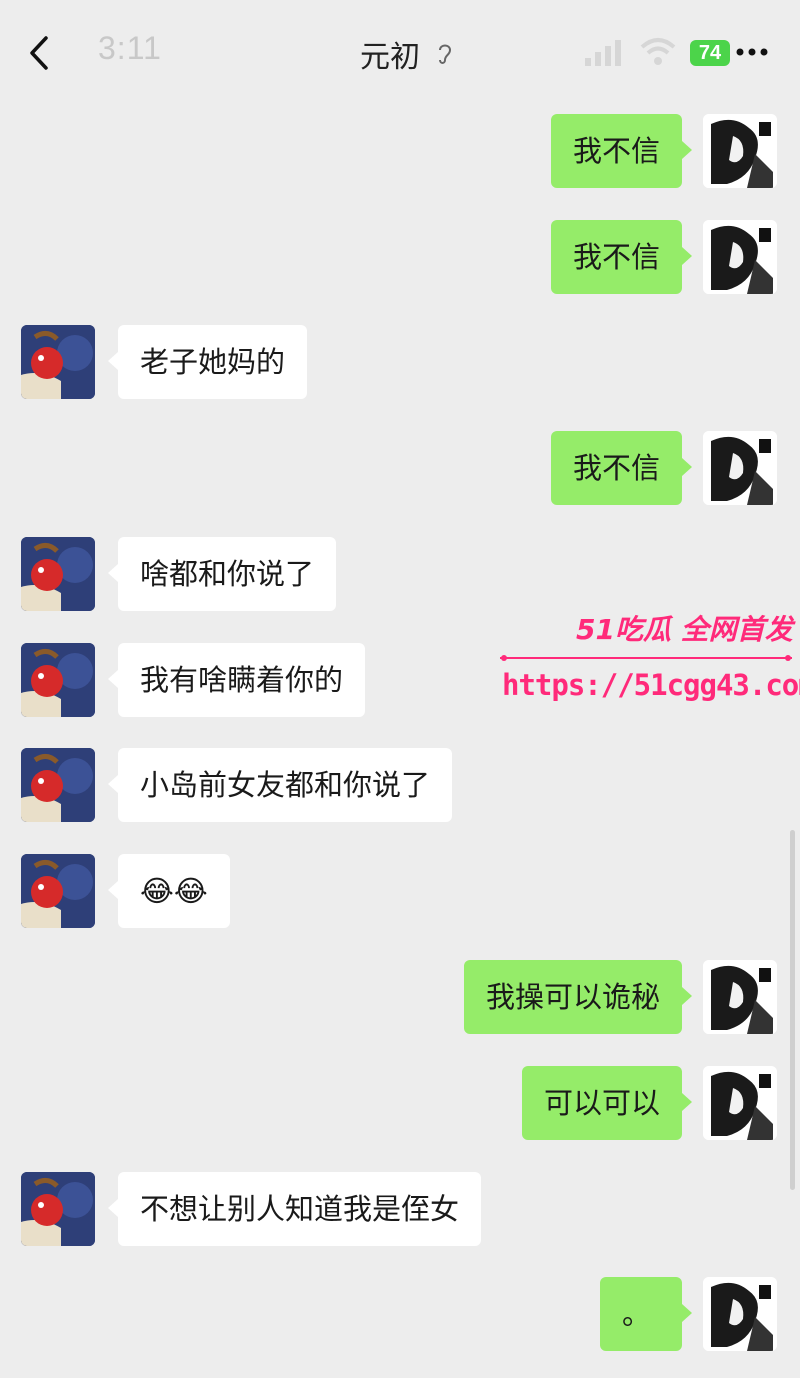  I want to click on back-arrow-icon, so click(40, 53).